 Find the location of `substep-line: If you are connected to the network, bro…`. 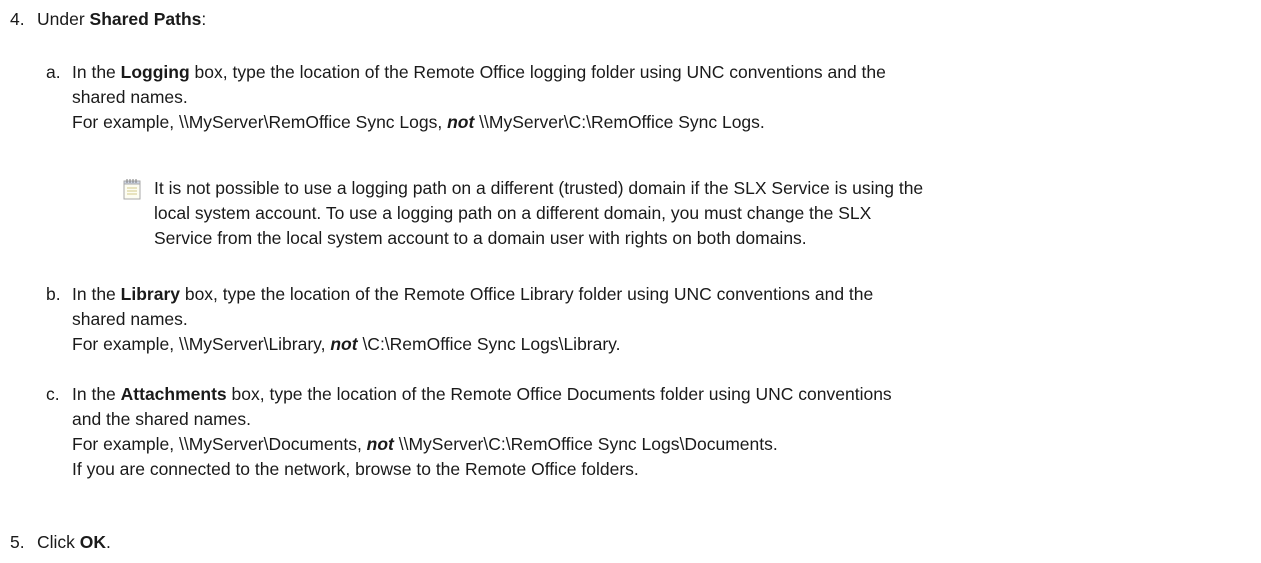

substep-line: If you are connected to the network, bro… is located at coordinates (355, 469).